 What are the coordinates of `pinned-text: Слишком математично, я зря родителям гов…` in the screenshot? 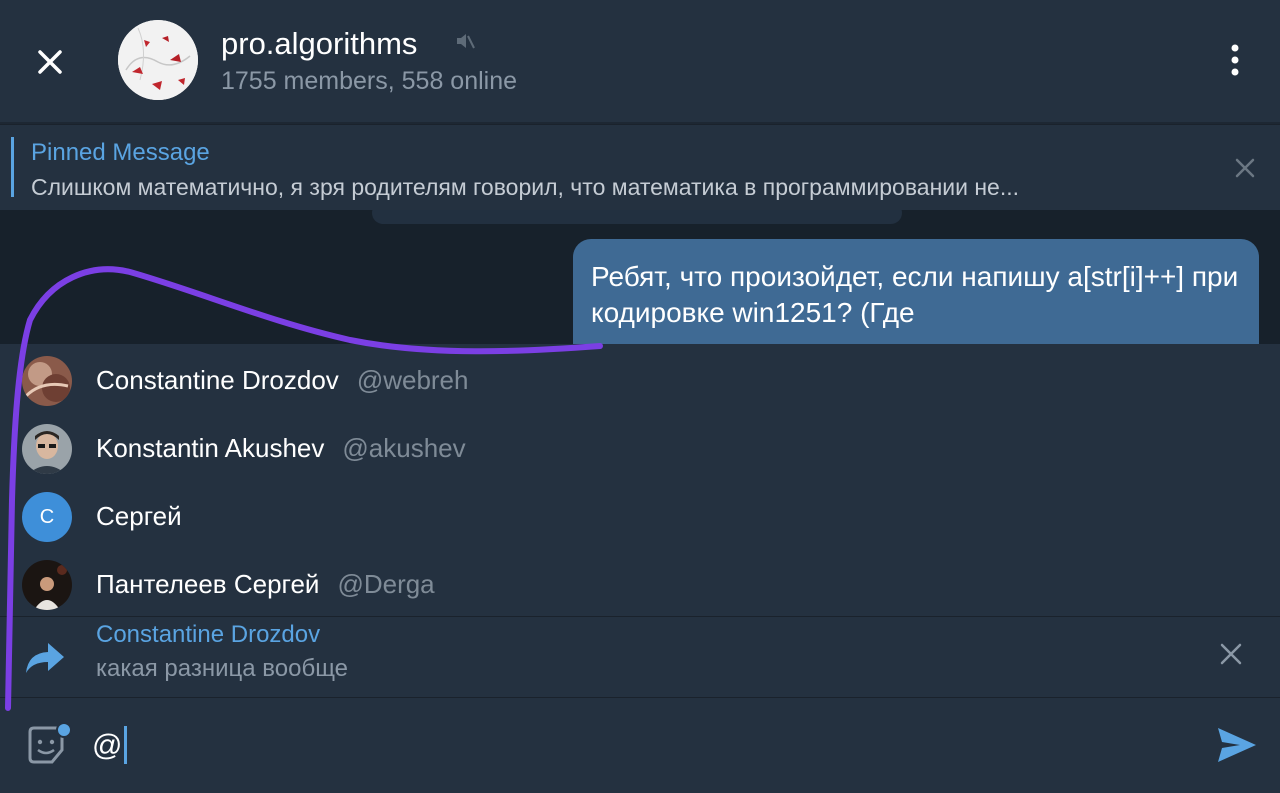 It's located at (525, 187).